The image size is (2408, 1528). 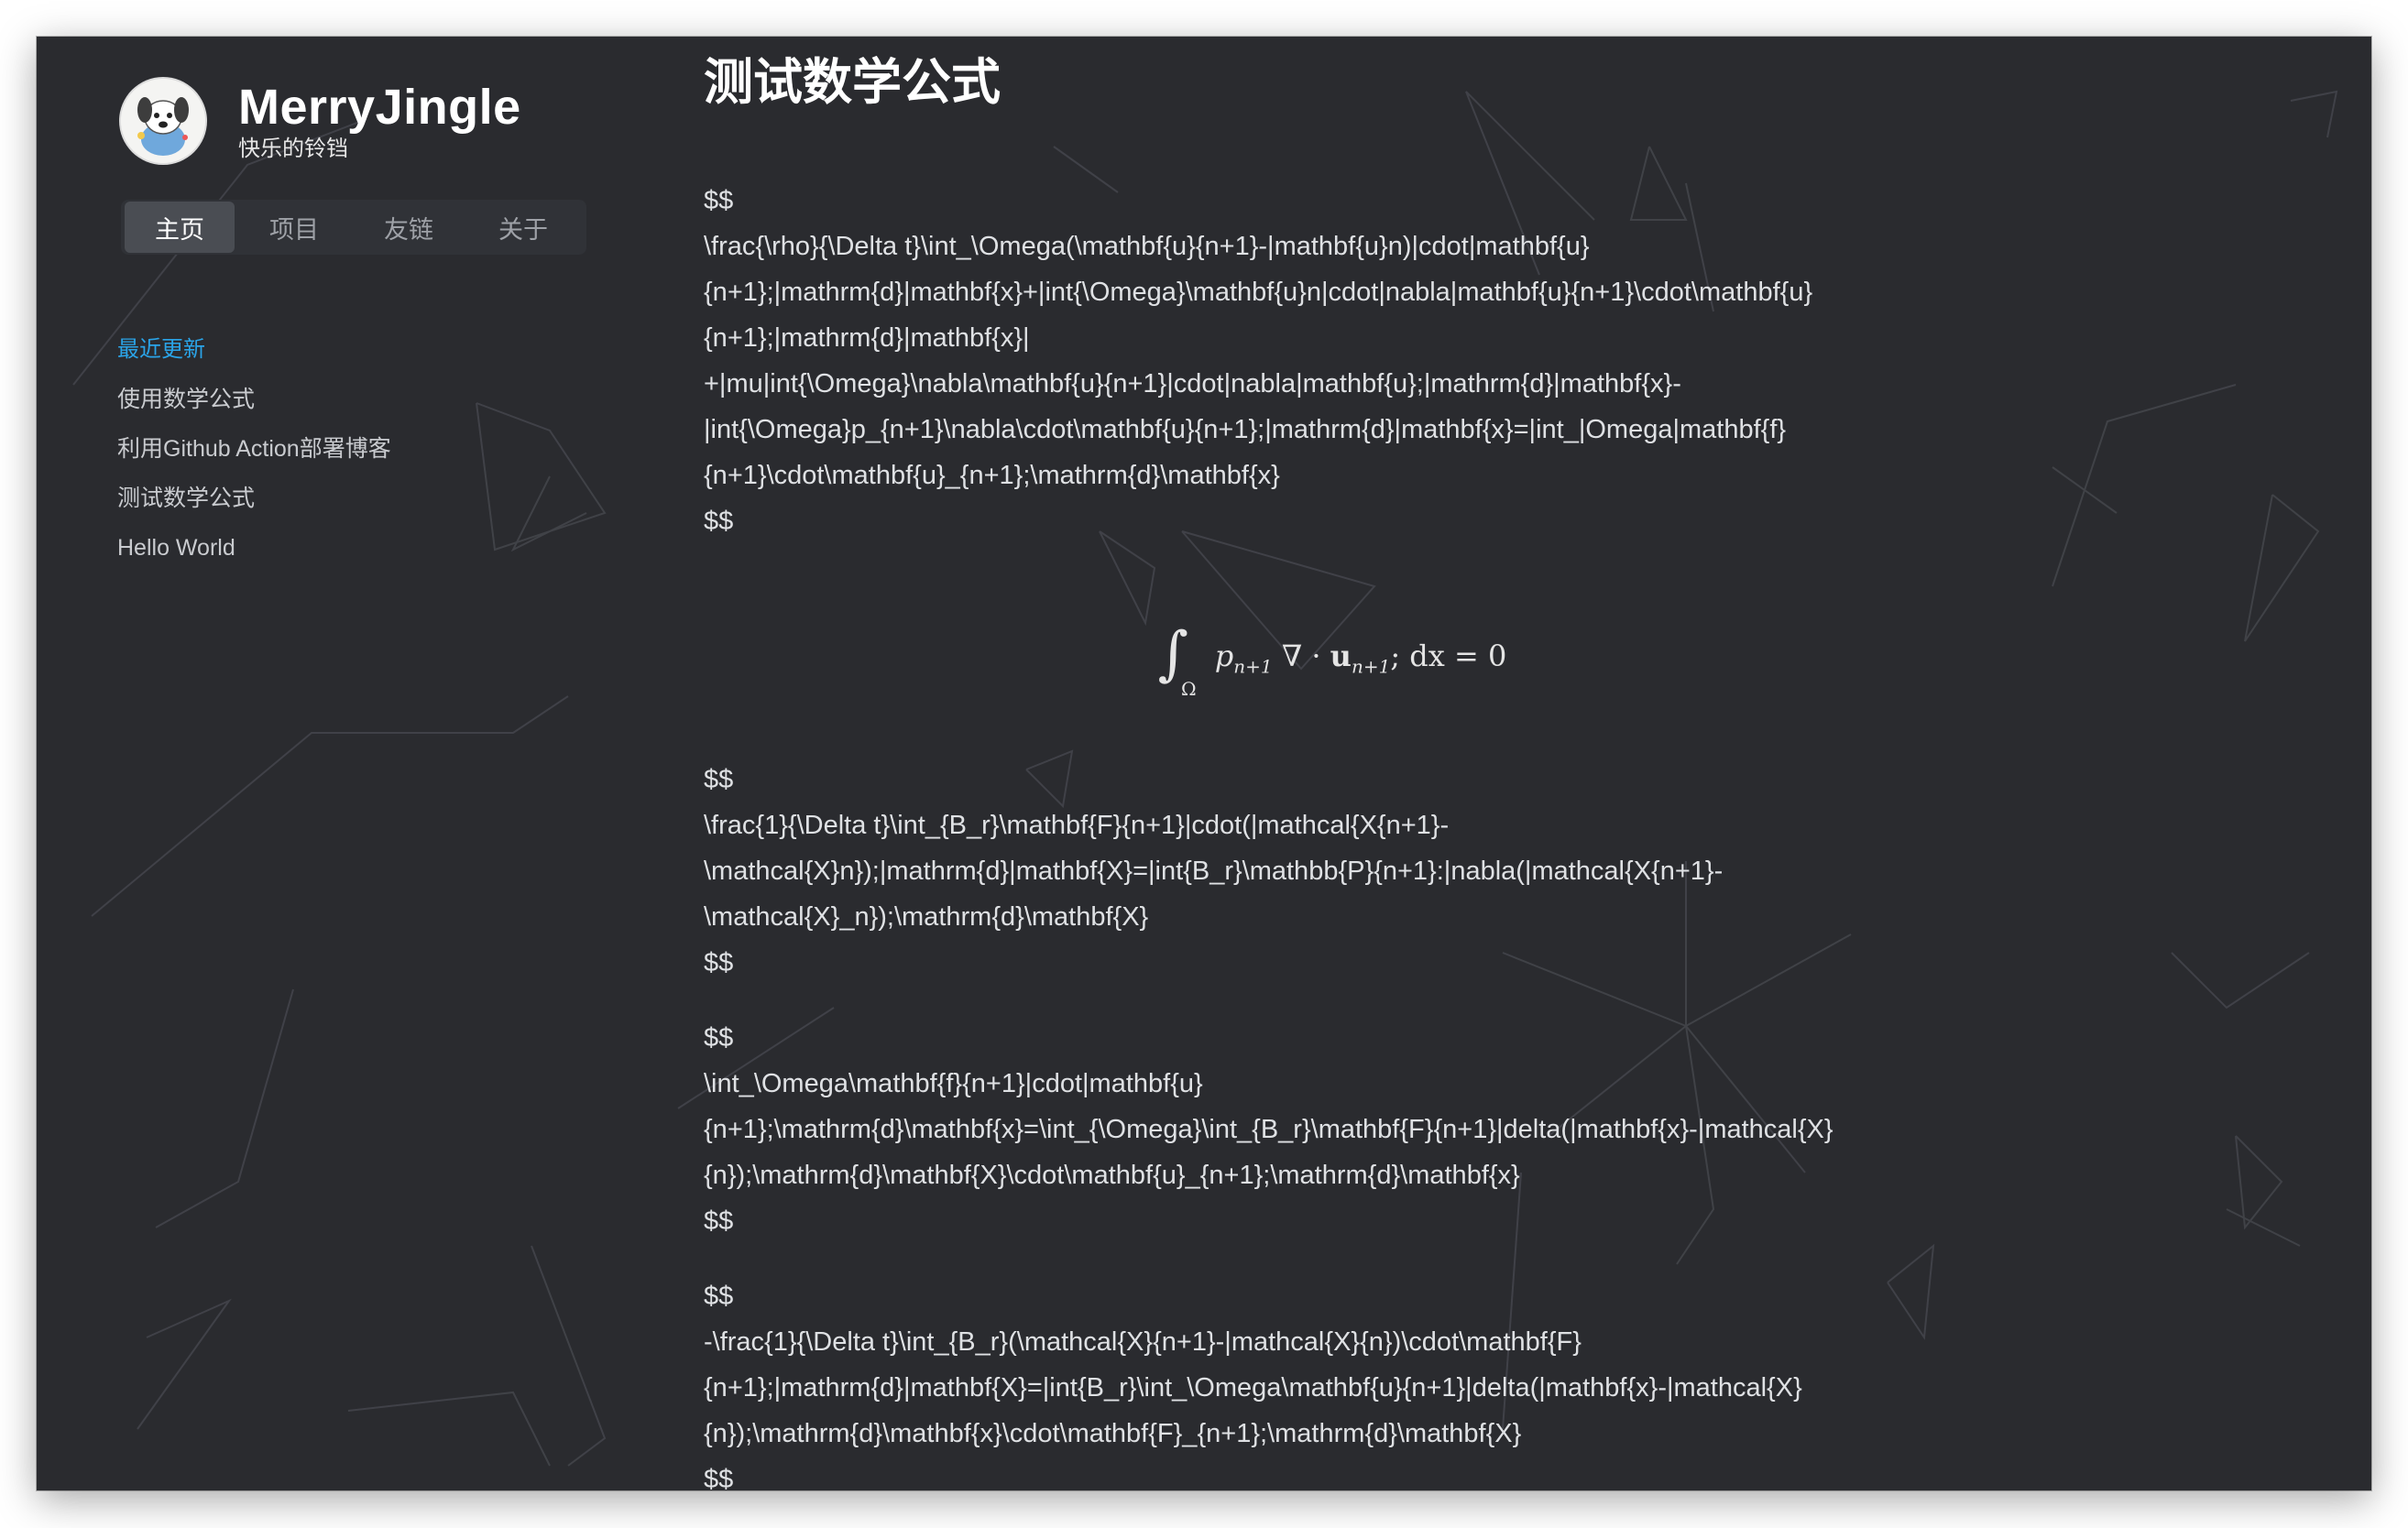 What do you see at coordinates (254, 498) in the screenshot?
I see `recent-post-link: 测试数学公式` at bounding box center [254, 498].